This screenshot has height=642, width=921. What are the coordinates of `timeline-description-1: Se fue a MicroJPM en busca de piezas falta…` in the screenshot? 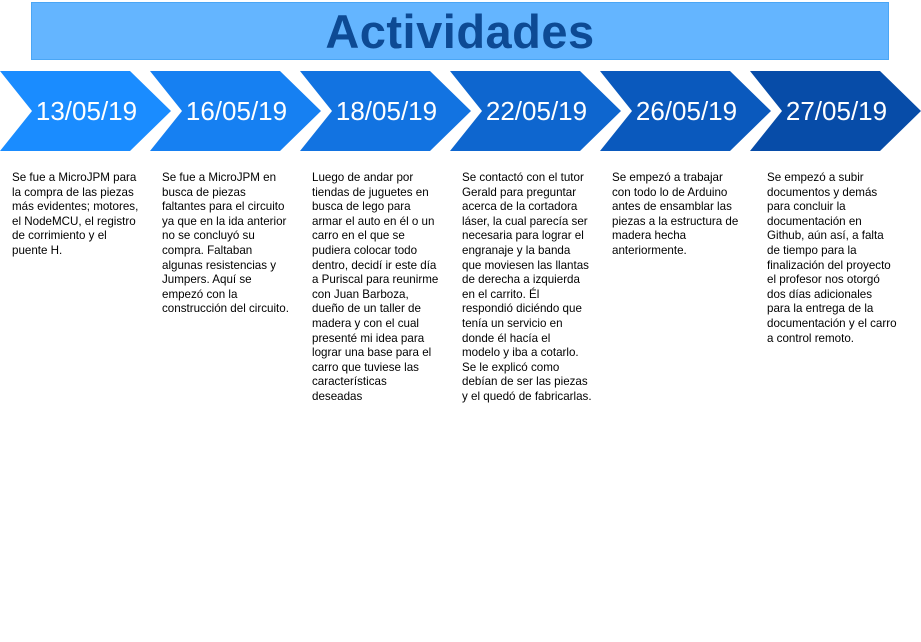 It's located at (225, 243).